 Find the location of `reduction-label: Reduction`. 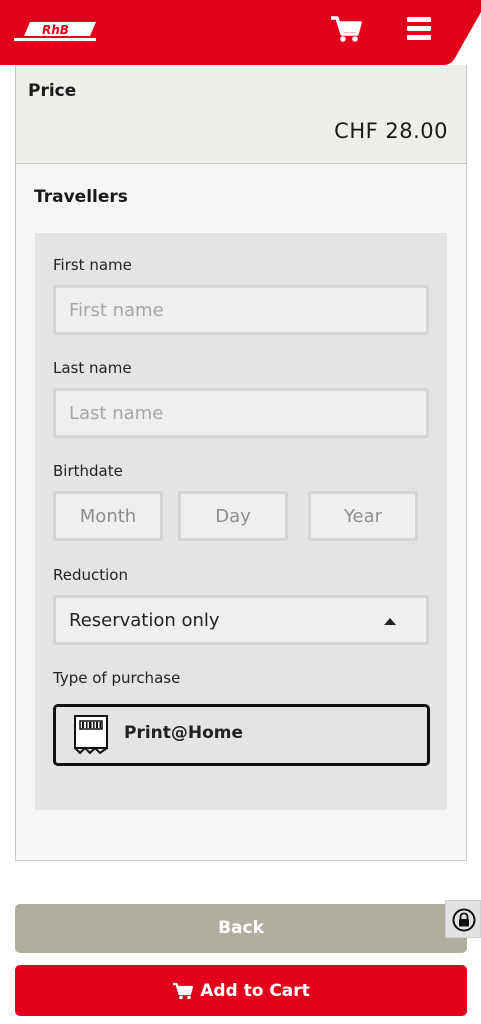

reduction-label: Reduction is located at coordinates (90, 575).